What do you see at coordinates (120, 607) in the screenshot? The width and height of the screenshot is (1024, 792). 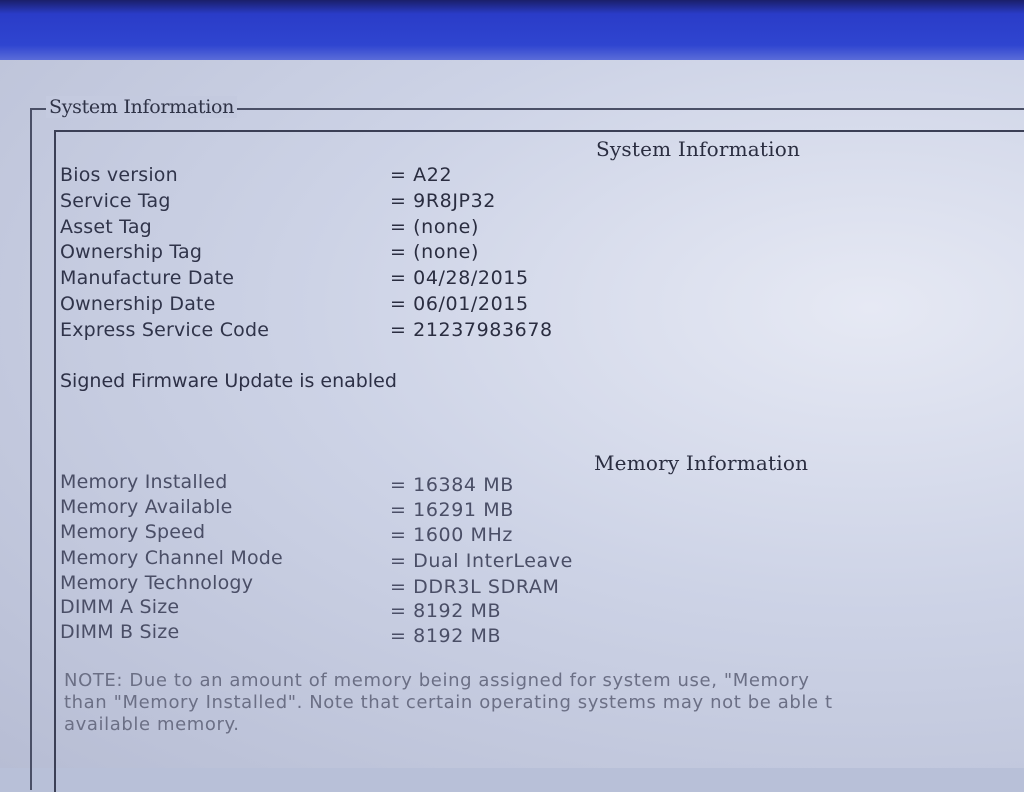 I see `dimm-a-size-label: DIMM A Size` at bounding box center [120, 607].